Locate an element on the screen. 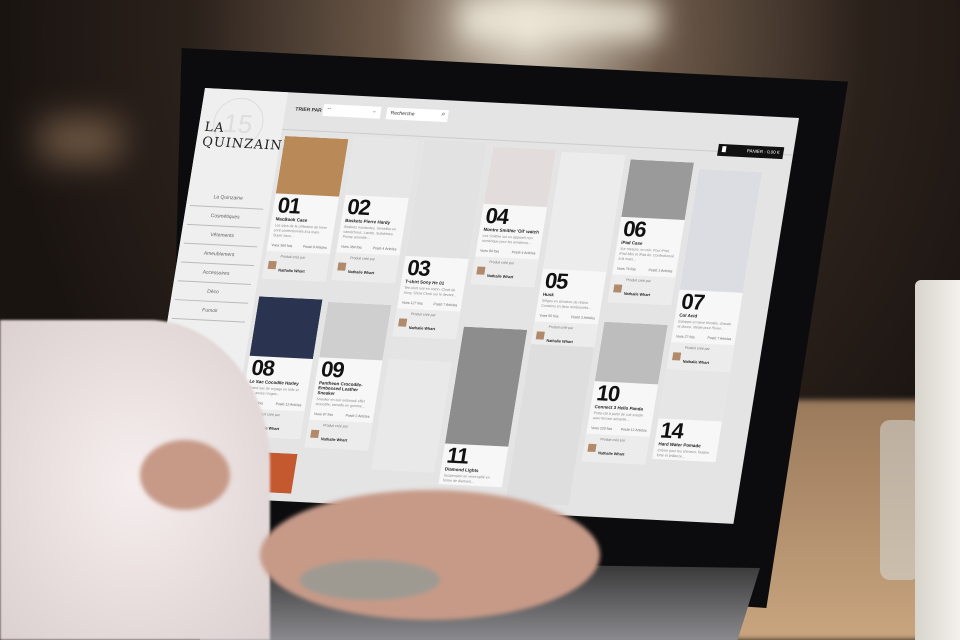  product-number: 04 is located at coordinates (497, 216).